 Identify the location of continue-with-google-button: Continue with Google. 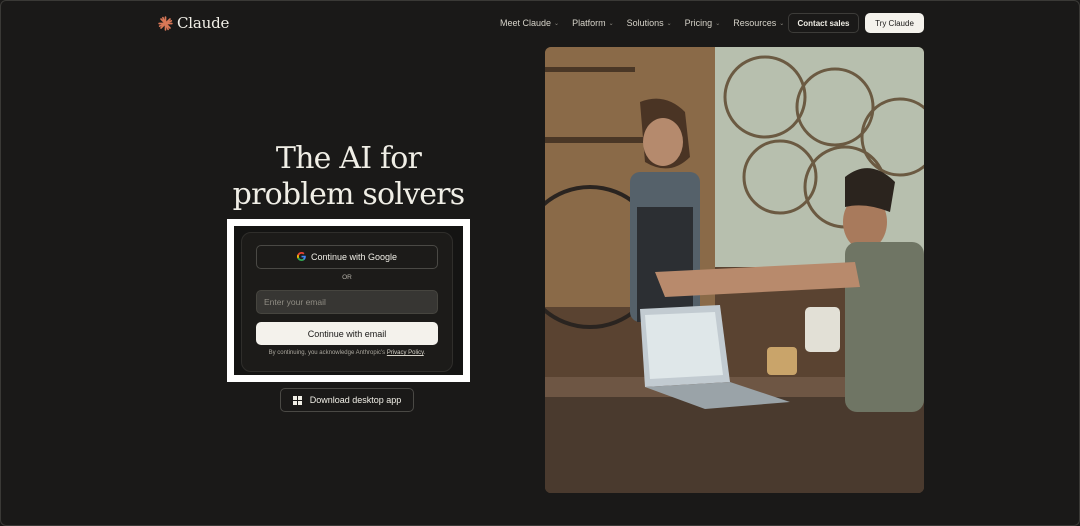
(347, 257).